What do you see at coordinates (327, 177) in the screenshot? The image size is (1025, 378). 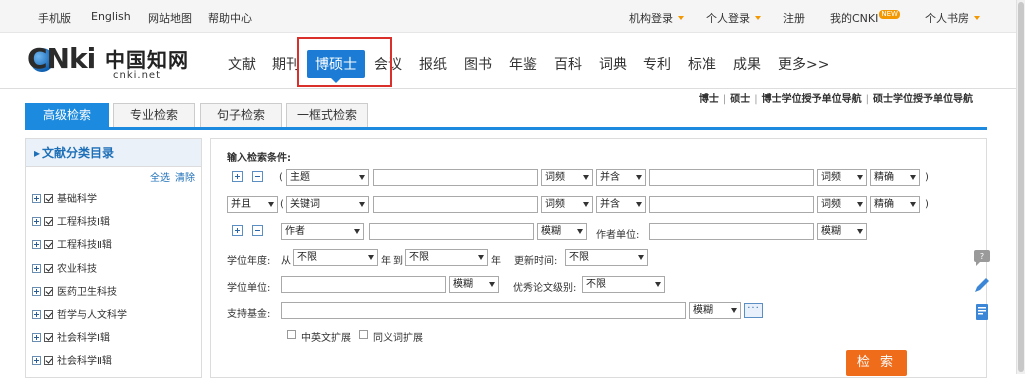 I see `field-select: 主题` at bounding box center [327, 177].